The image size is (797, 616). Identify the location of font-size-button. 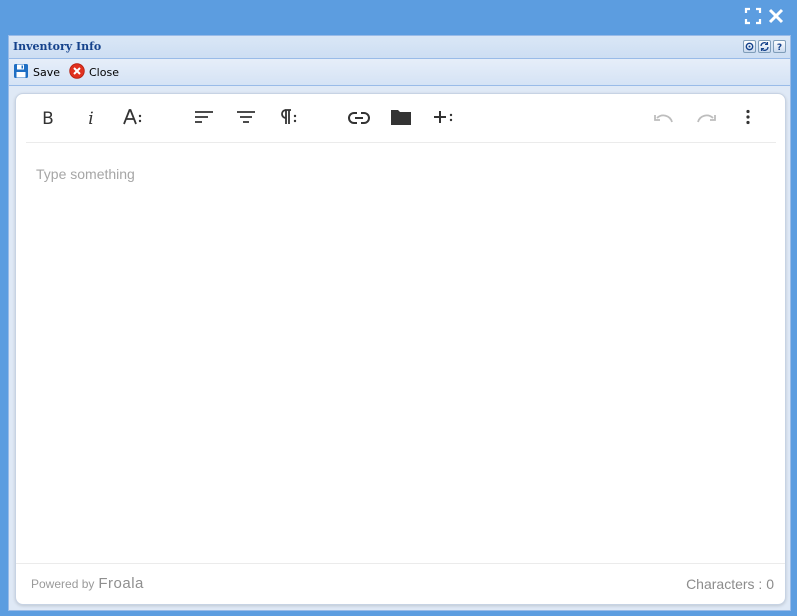
(133, 119).